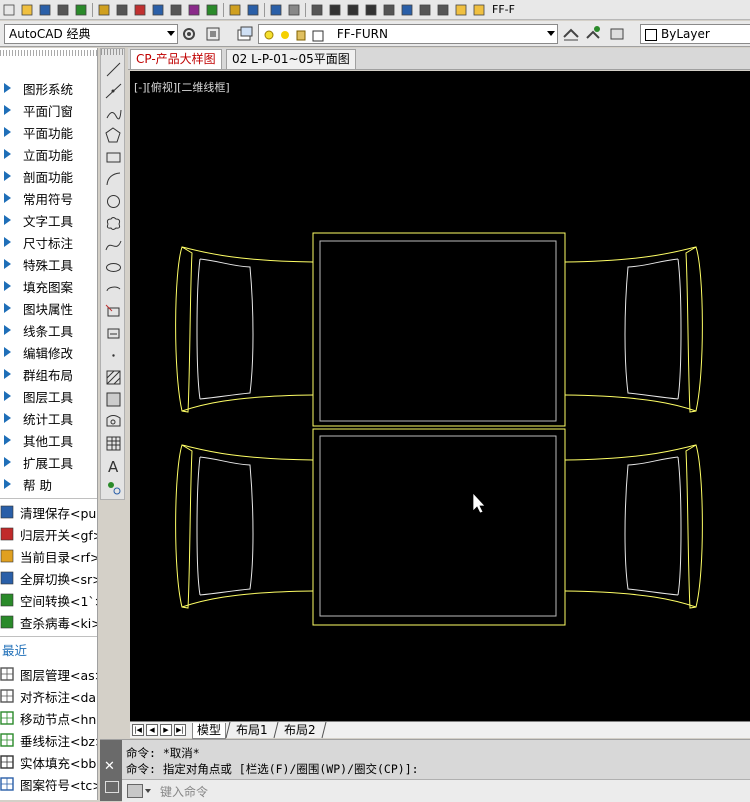 This screenshot has height=802, width=750. I want to click on match-icon, so click(212, 10).